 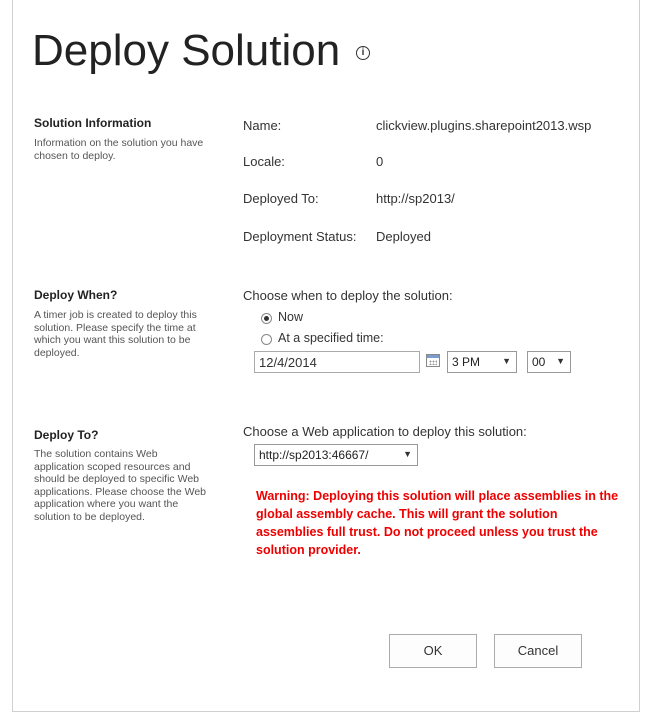 What do you see at coordinates (549, 362) in the screenshot?
I see `minute-select: 00 ▼` at bounding box center [549, 362].